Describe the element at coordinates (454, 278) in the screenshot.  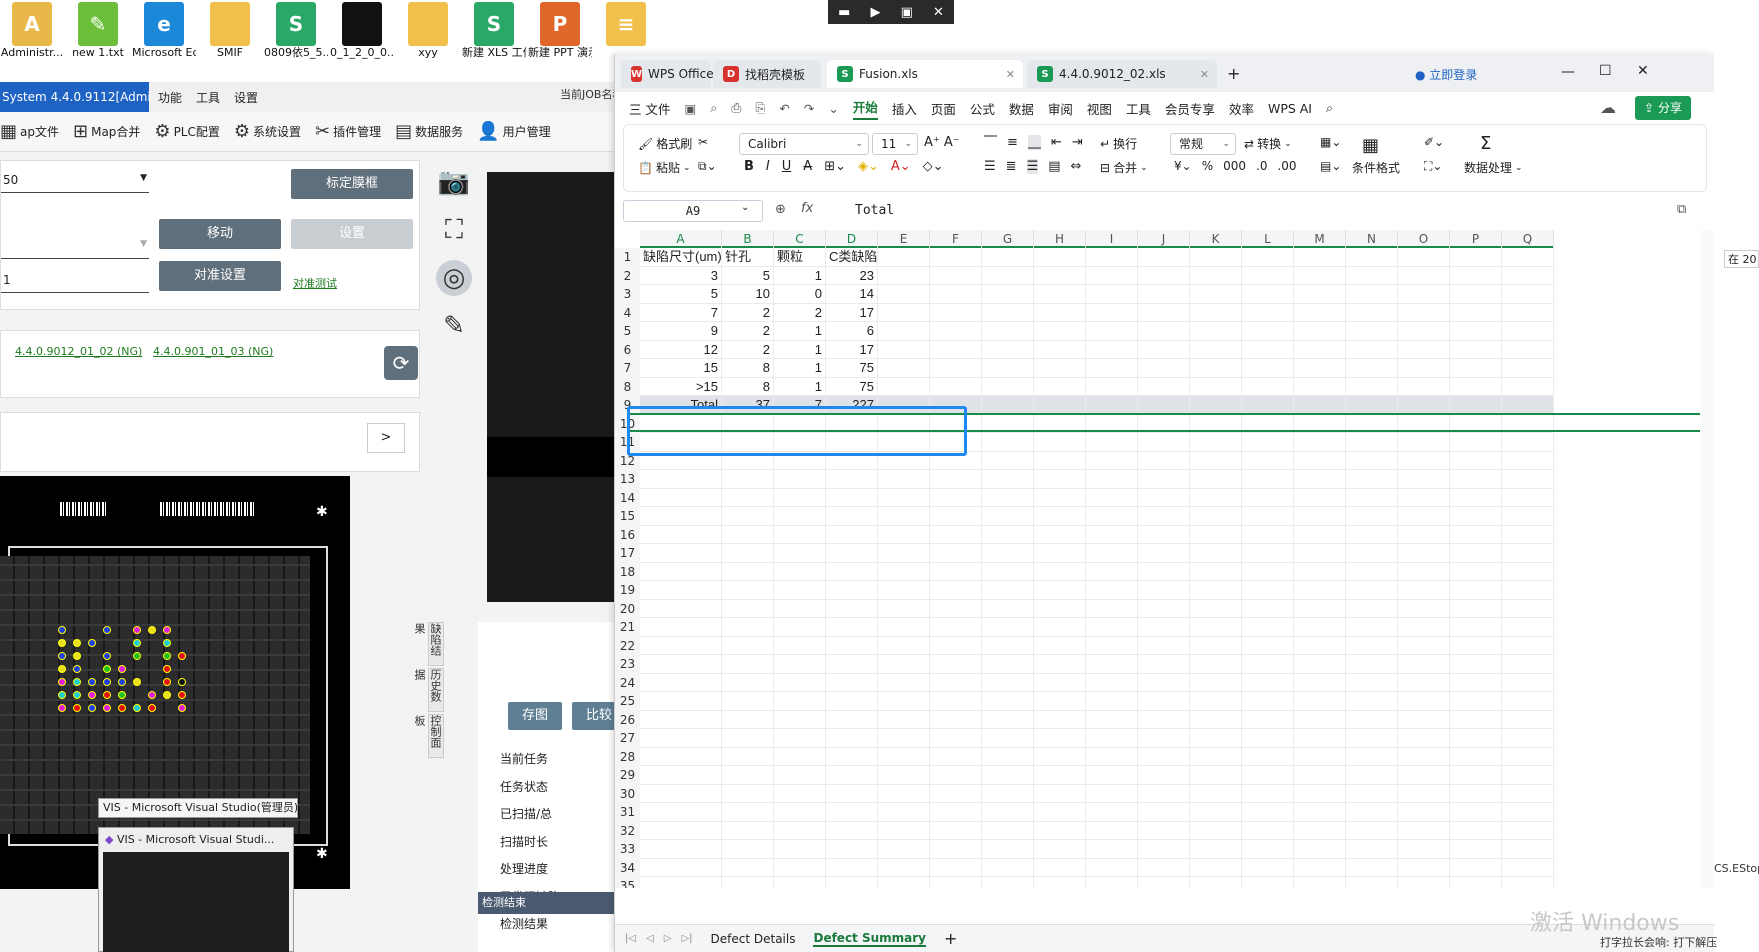
I see `target-icon: ◎` at that location.